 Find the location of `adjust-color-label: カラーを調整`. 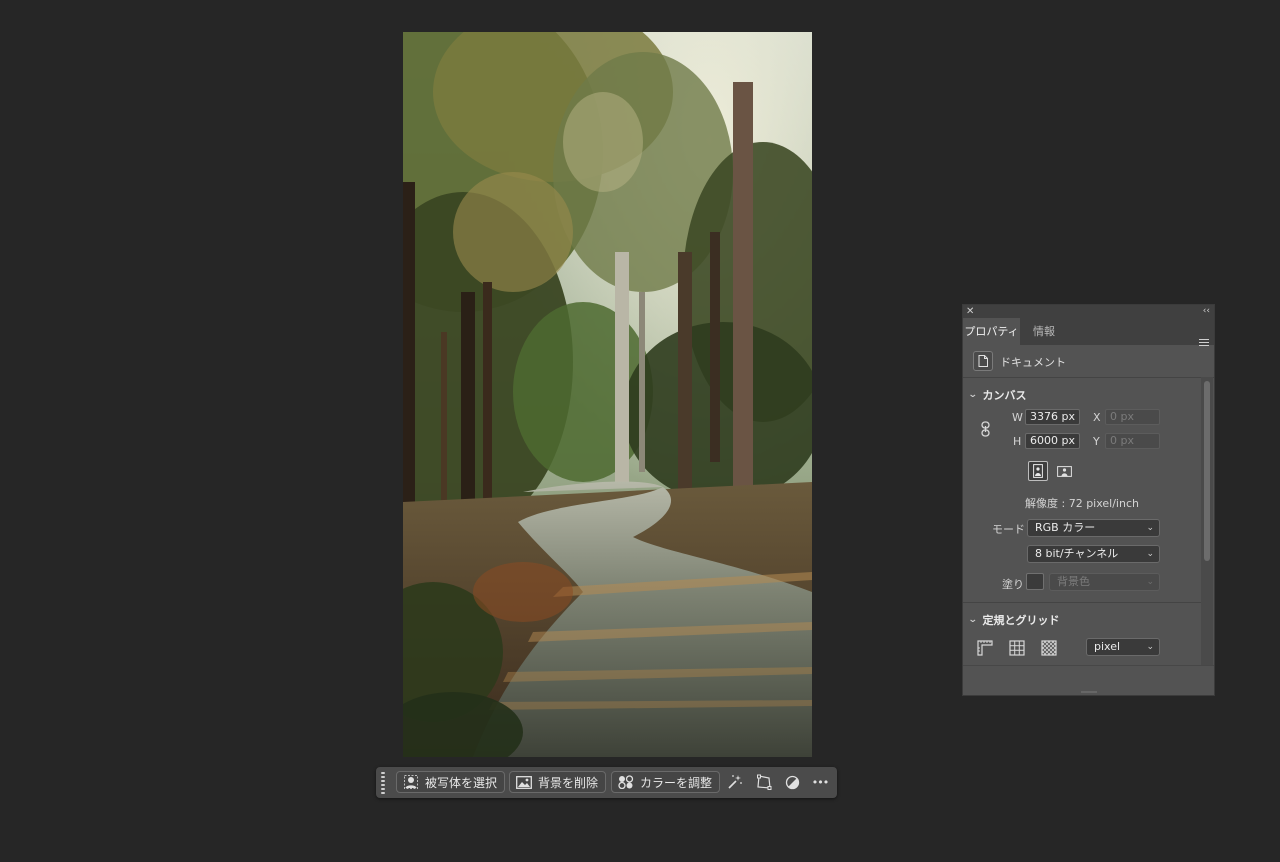

adjust-color-label: カラーを調整 is located at coordinates (676, 782).